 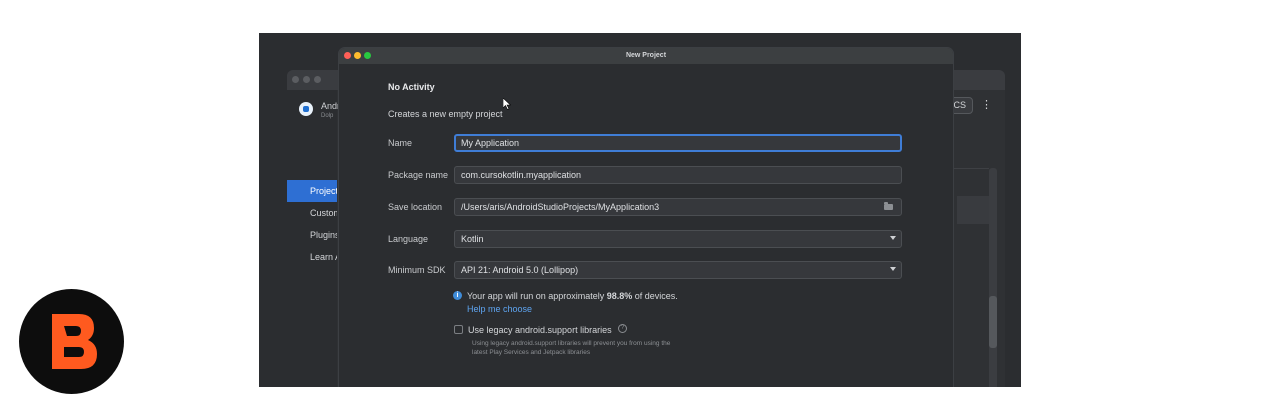 I want to click on name-input: My Application, so click(x=678, y=143).